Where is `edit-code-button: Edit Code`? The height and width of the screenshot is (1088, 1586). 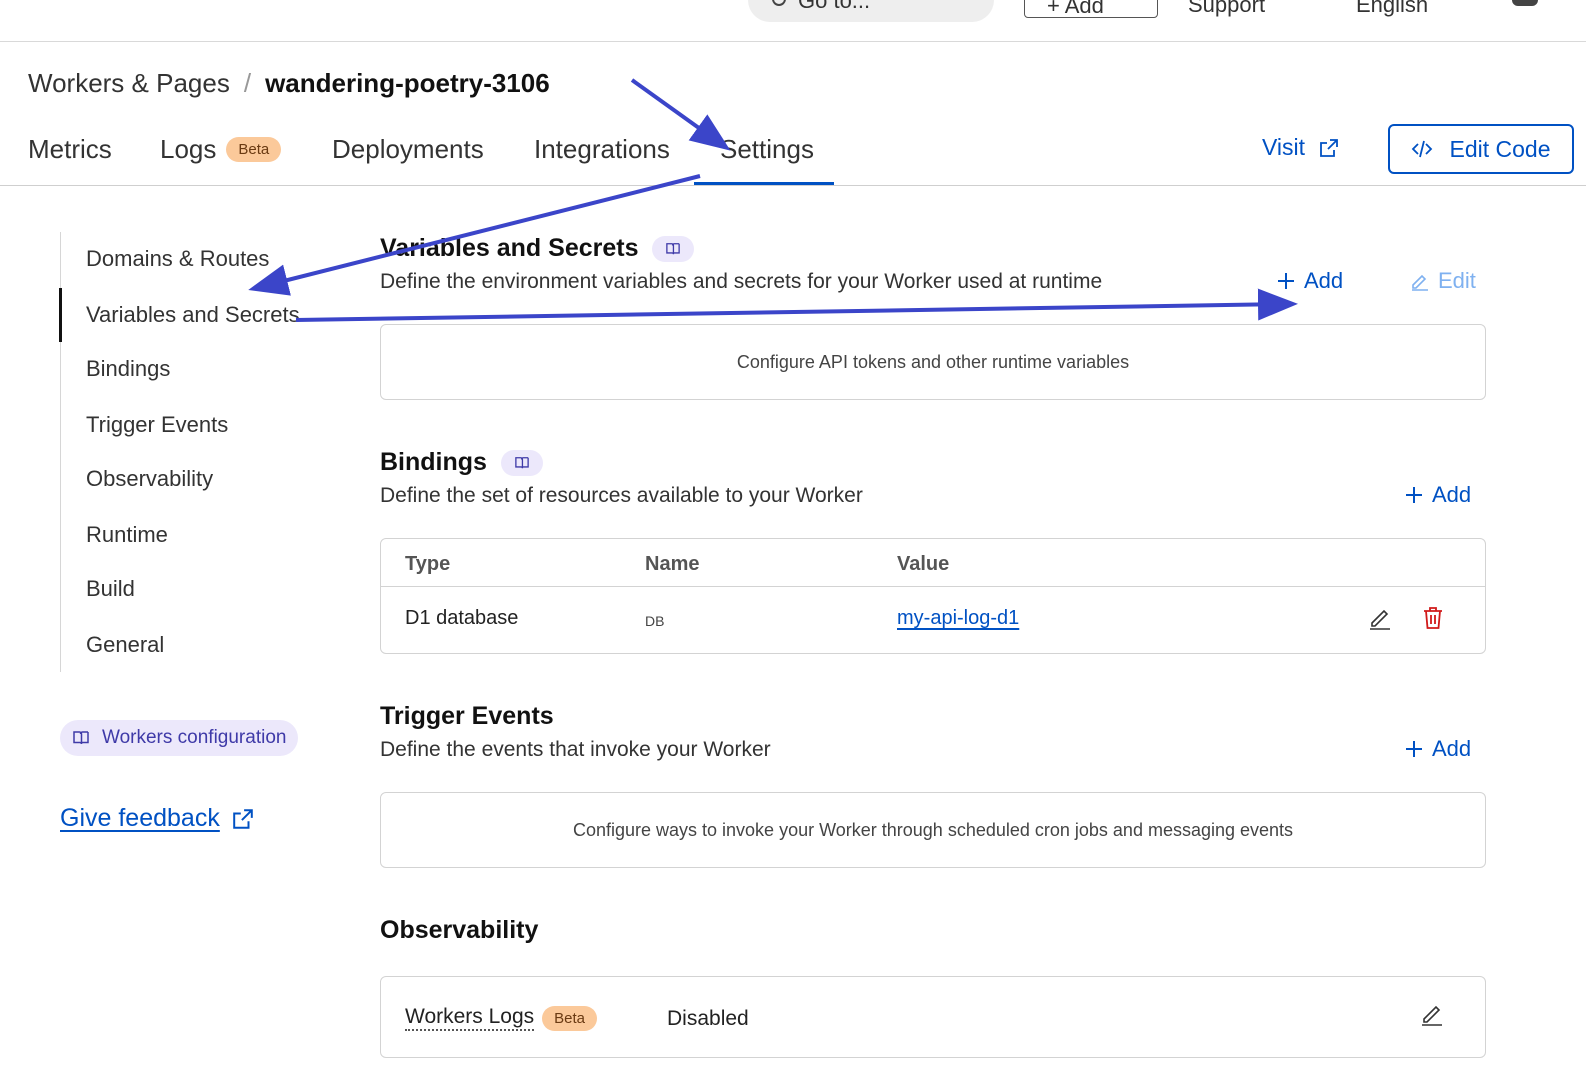
edit-code-button: Edit Code is located at coordinates (1481, 149).